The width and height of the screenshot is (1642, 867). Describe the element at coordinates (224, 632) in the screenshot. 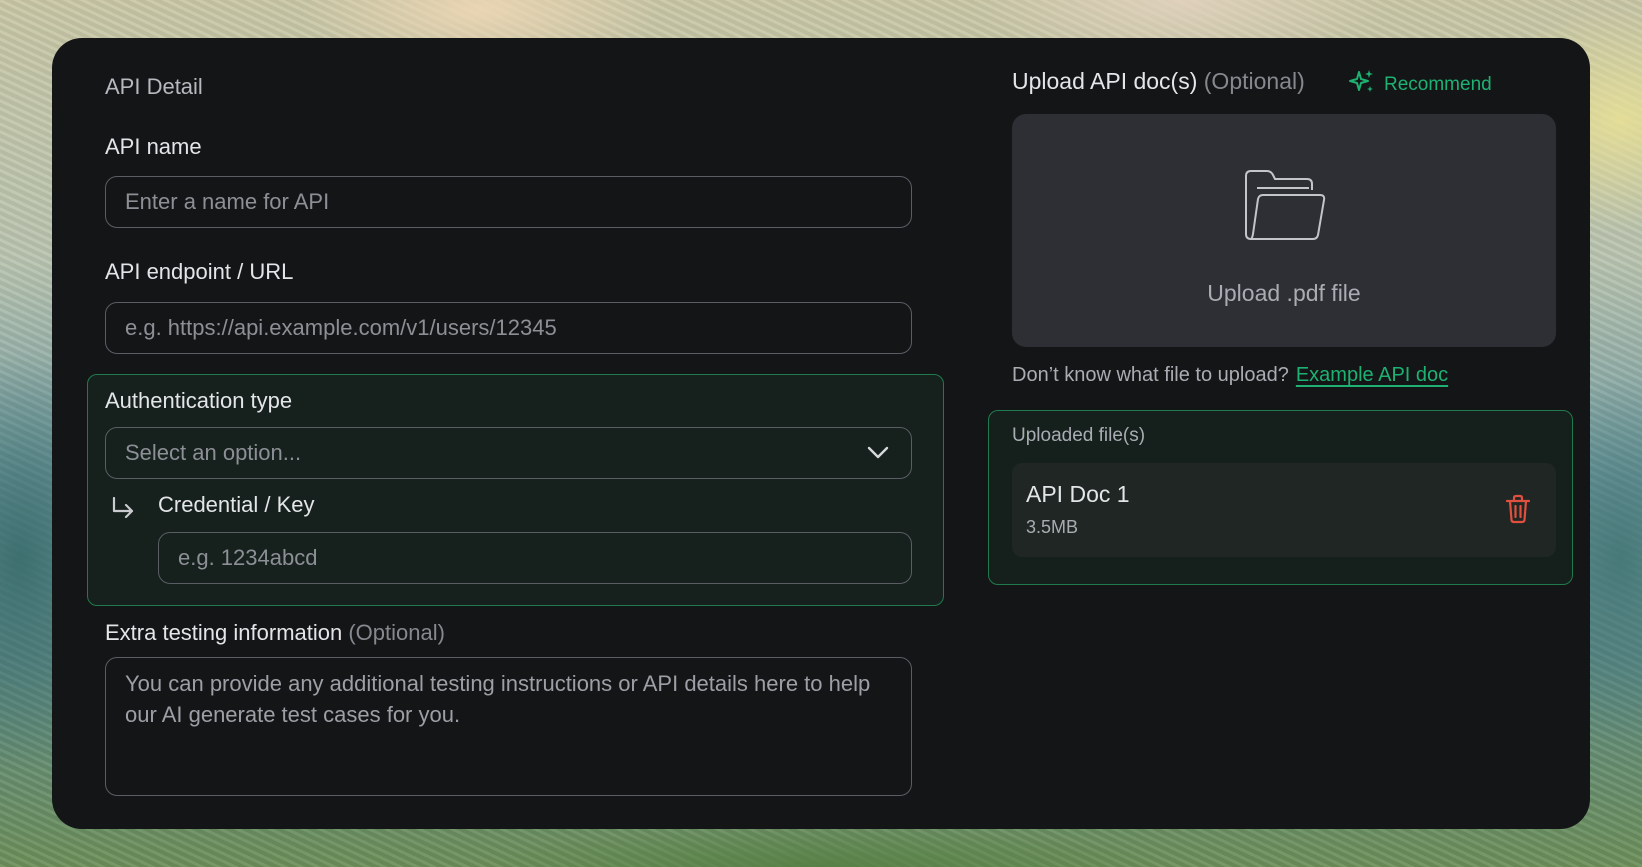

I see `extra-info-label-text: Extra testing information` at that location.